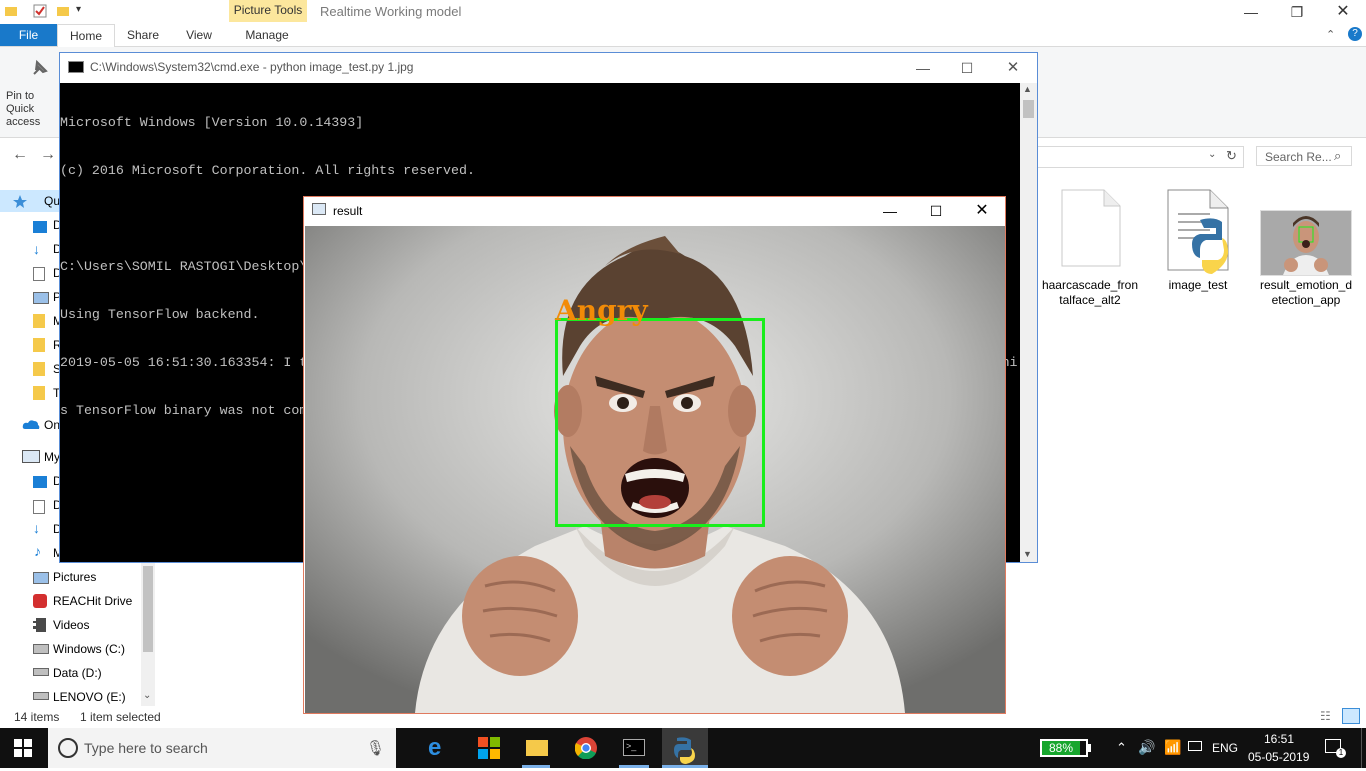 The image size is (1366, 771). What do you see at coordinates (1306, 293) in the screenshot?
I see `file-label-result-emotion: result_emotion_d etection_app` at bounding box center [1306, 293].